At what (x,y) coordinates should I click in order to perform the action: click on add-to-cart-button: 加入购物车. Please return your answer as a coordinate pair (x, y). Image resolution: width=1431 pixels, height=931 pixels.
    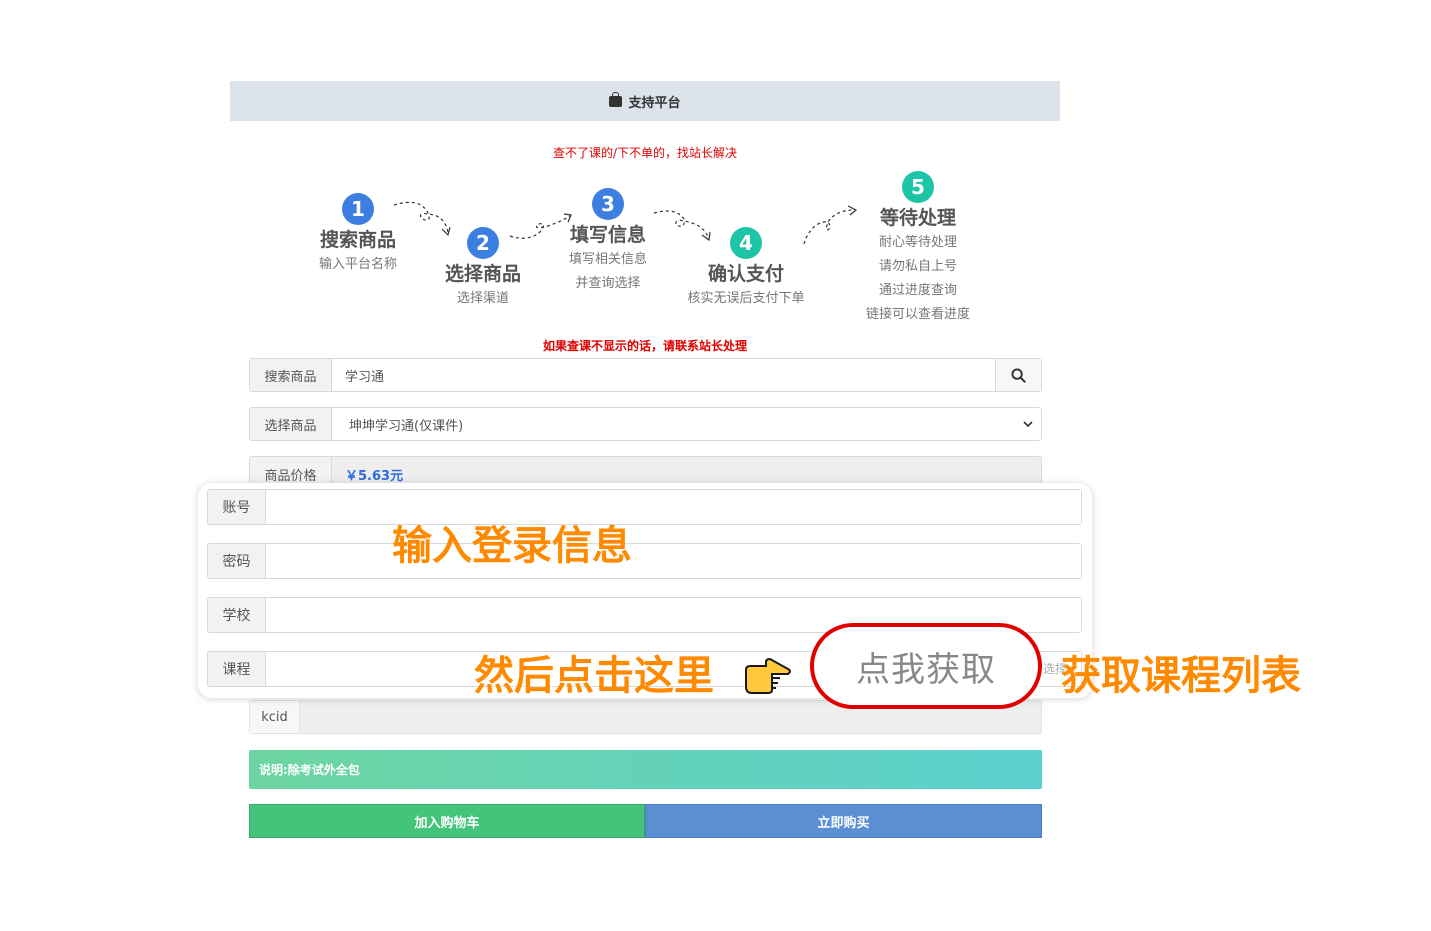
    Looking at the image, I should click on (447, 821).